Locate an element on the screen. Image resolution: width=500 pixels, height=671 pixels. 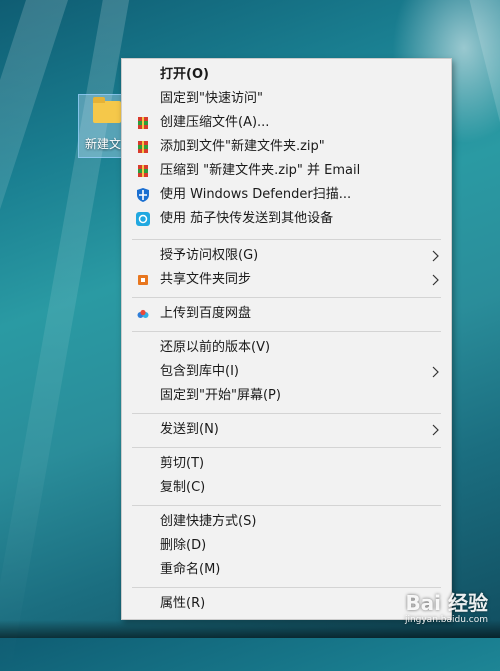
menu-item-cut: 剪切(T) is located at coordinates (286, 464).